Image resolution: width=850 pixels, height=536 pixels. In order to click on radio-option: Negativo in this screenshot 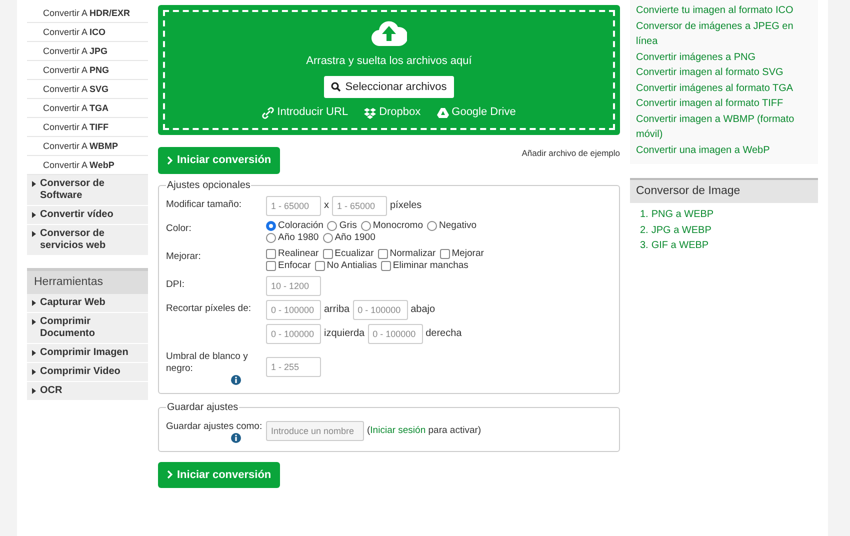, I will do `click(452, 226)`.